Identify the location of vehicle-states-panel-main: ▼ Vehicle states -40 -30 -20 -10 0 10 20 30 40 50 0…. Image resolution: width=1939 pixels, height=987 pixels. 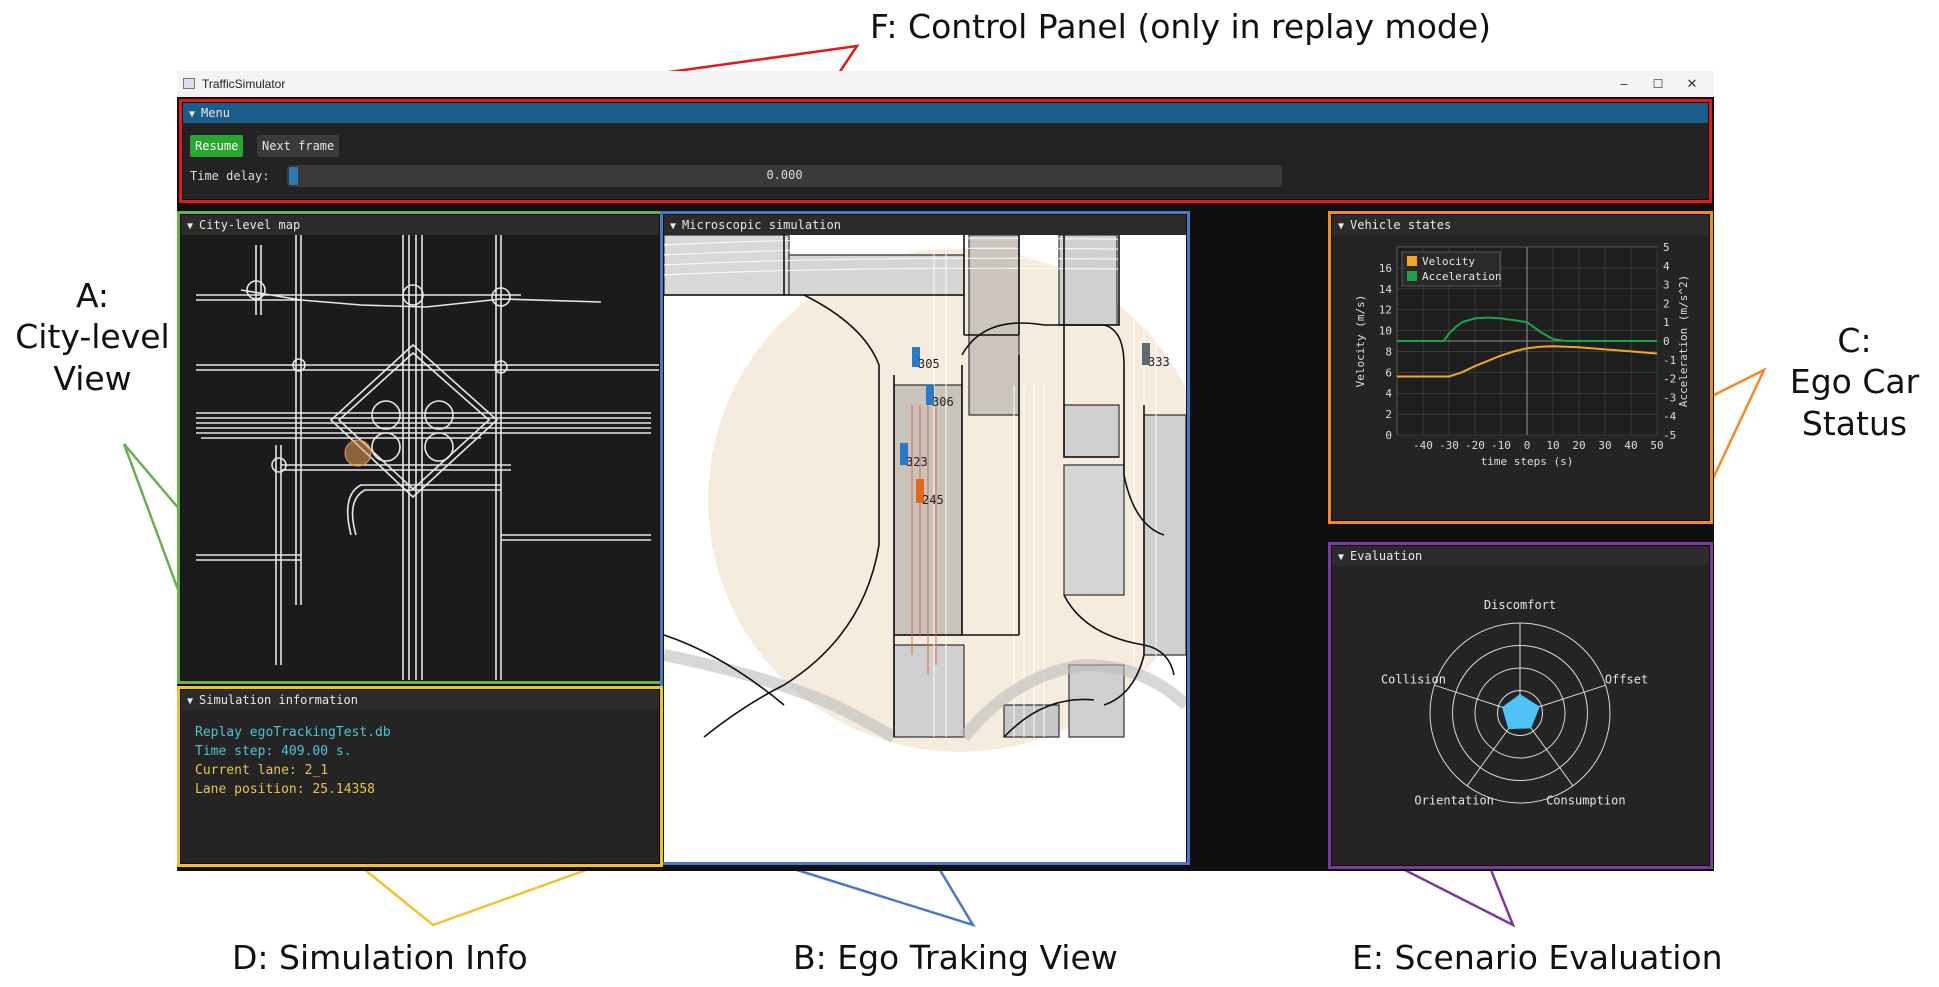
(1520, 367).